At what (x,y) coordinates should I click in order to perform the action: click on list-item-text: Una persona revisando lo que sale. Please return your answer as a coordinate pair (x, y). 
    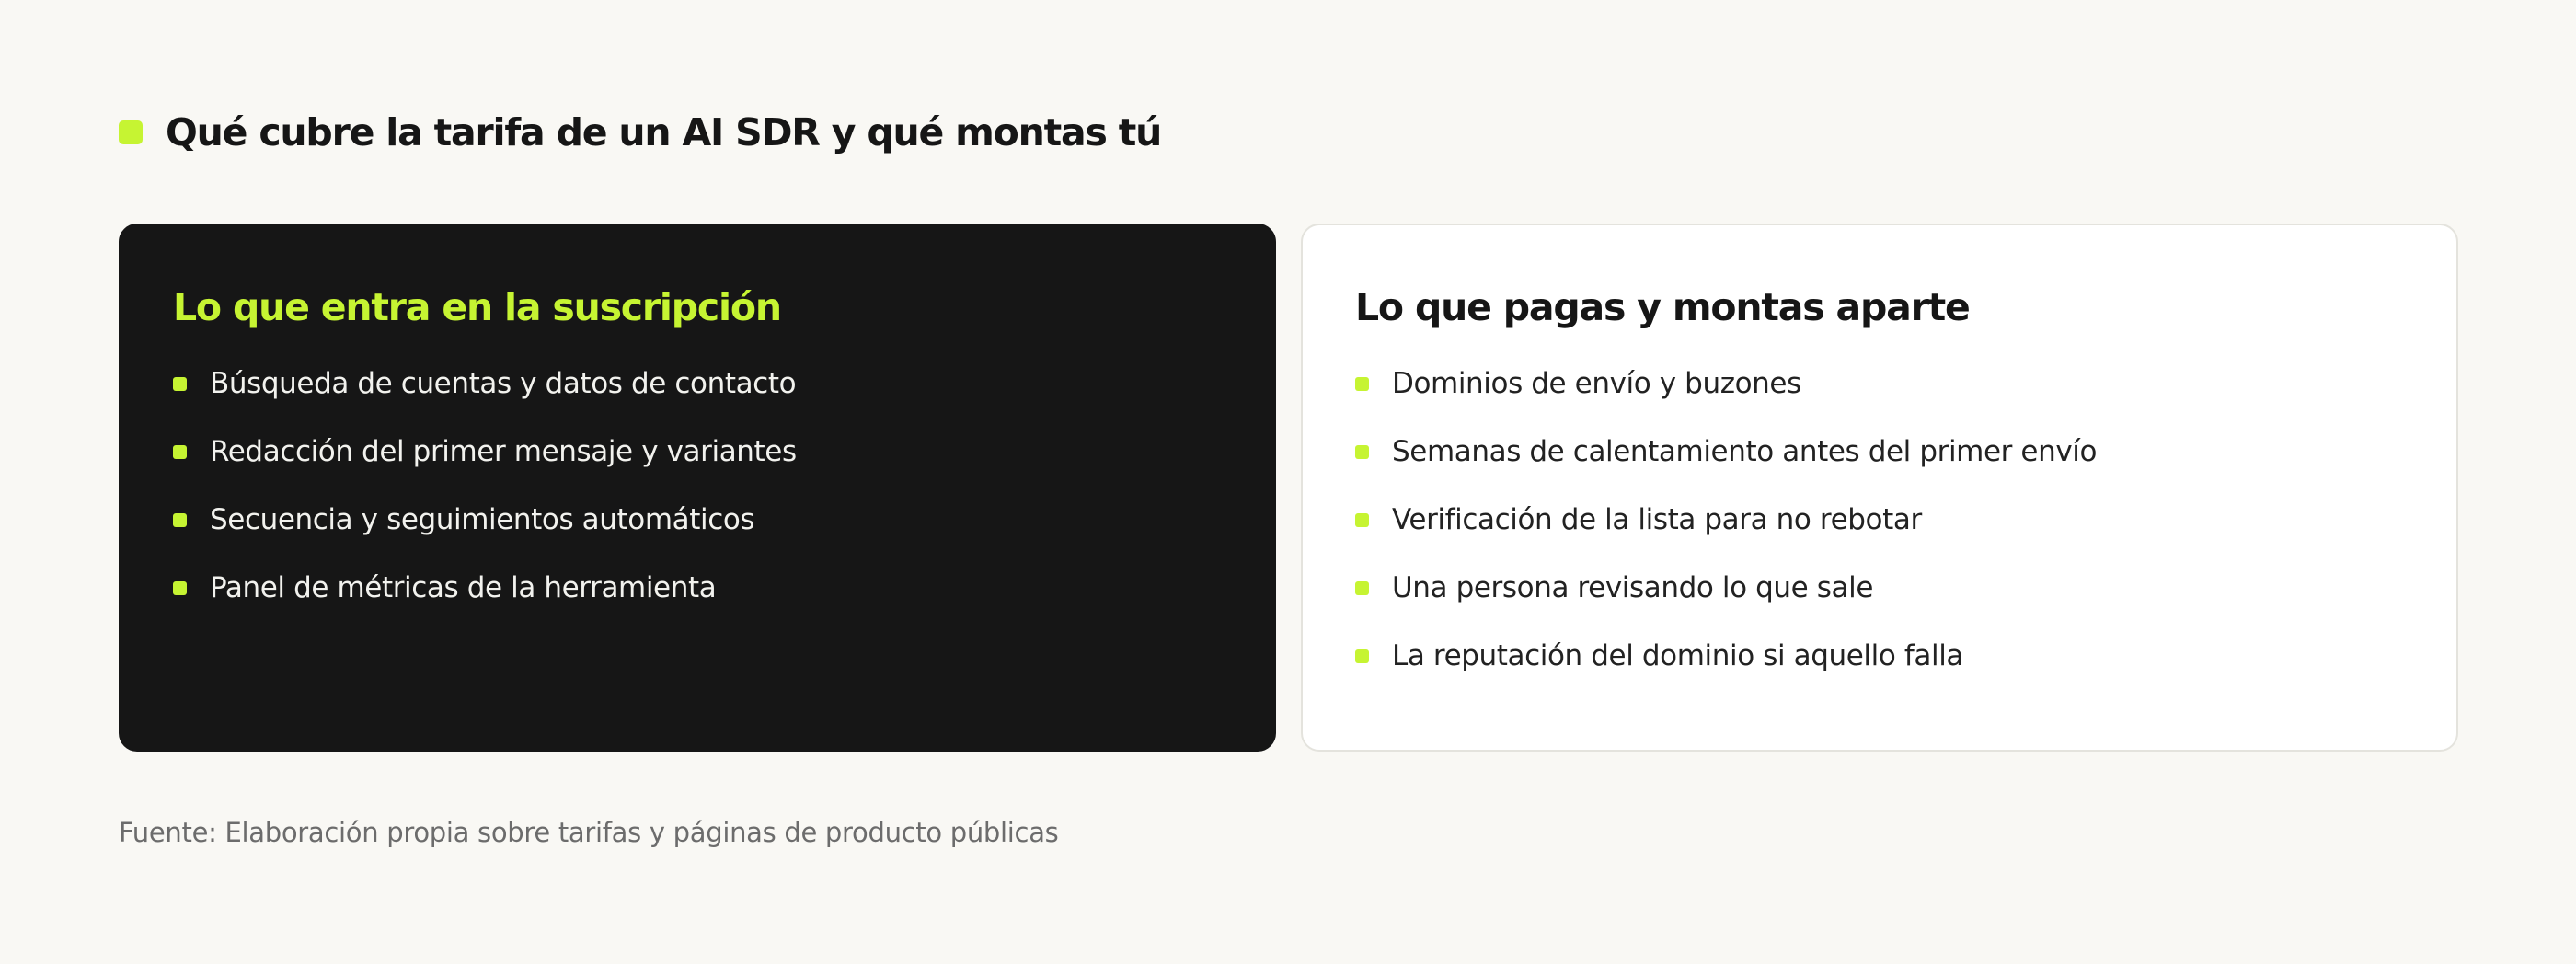
    Looking at the image, I should click on (1633, 587).